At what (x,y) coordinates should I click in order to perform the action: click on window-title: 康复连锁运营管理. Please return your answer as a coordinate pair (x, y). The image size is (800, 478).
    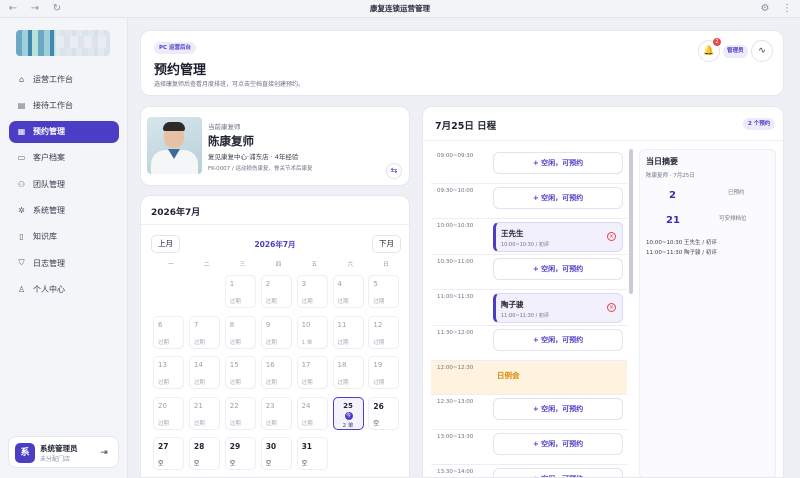
    Looking at the image, I should click on (400, 8).